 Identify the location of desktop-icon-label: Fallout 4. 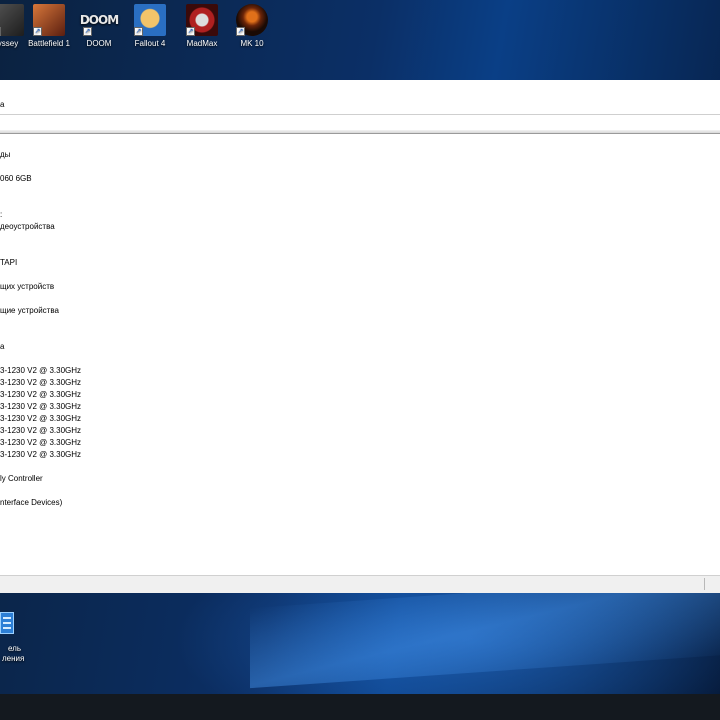
(150, 43).